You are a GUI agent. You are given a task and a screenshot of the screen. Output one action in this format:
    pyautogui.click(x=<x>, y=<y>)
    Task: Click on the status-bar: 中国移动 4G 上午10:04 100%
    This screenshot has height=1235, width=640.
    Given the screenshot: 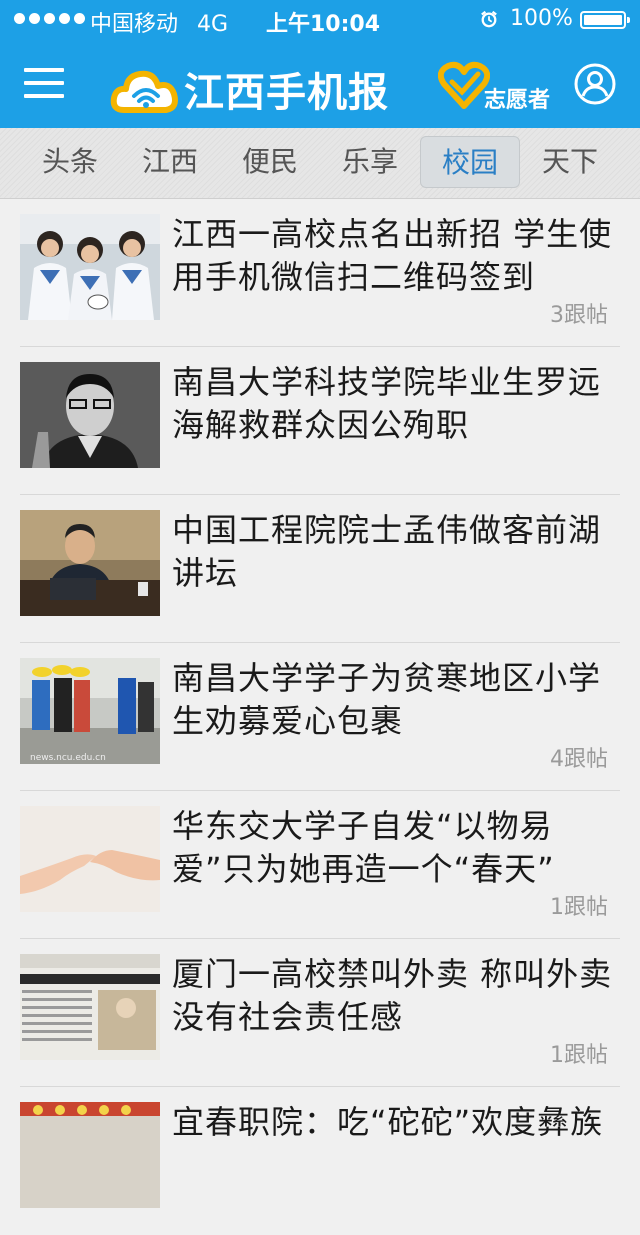 What is the action you would take?
    pyautogui.click(x=320, y=20)
    